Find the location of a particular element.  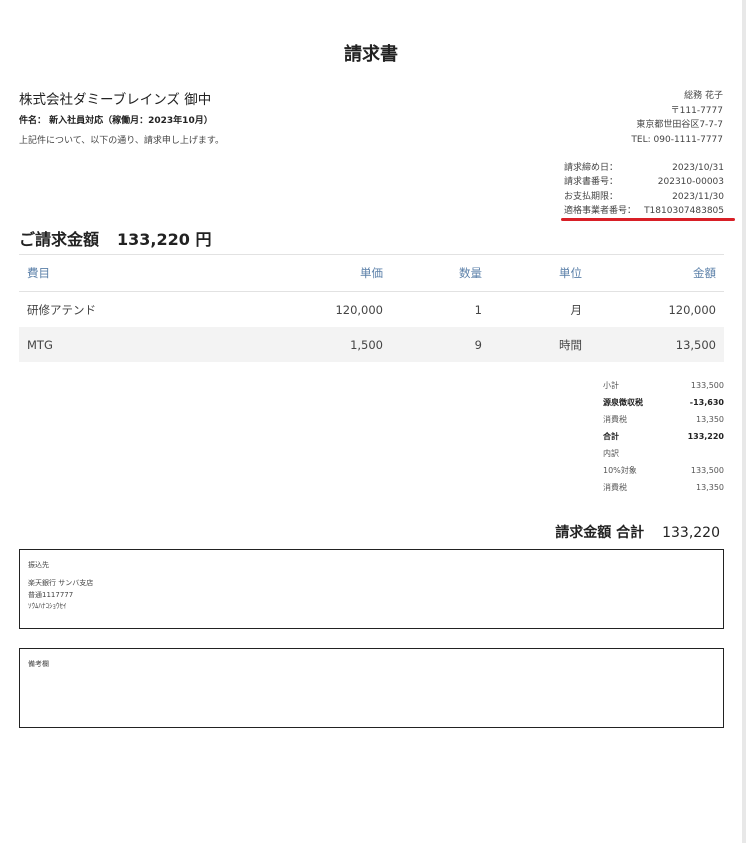

col-header-item: 費目 is located at coordinates (148, 273).